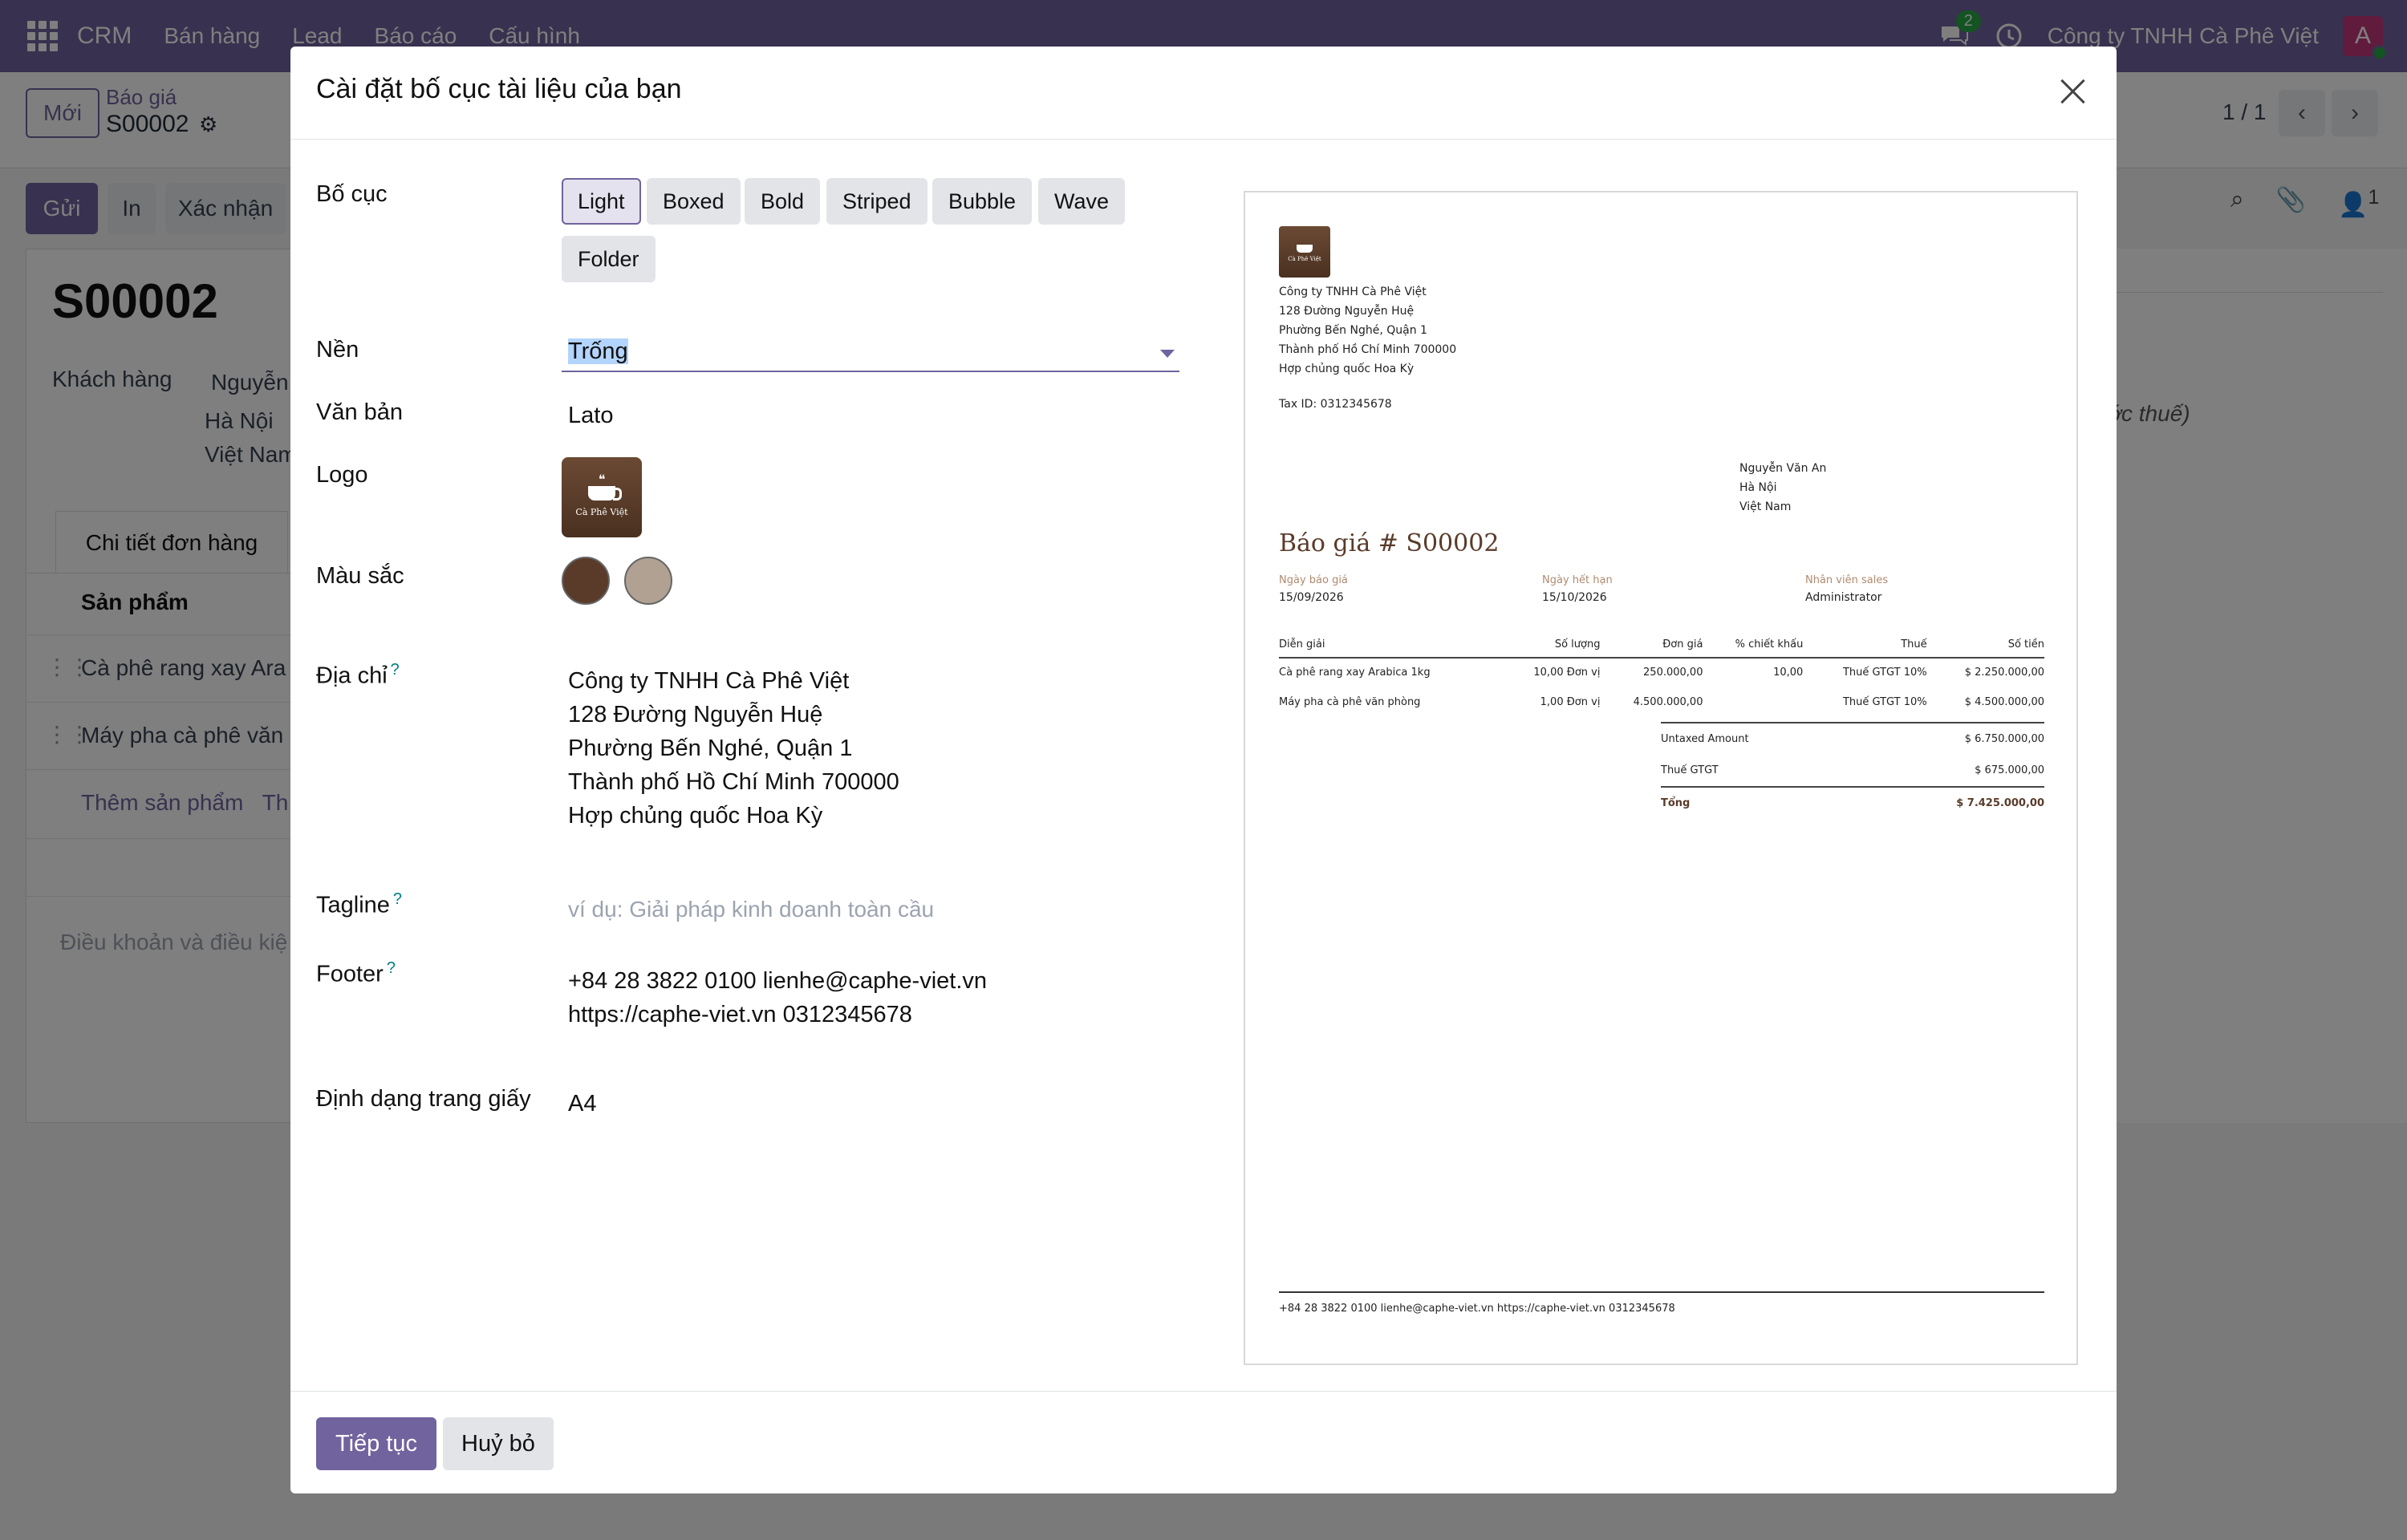  What do you see at coordinates (602, 201) in the screenshot?
I see `layout-option-light: Light` at bounding box center [602, 201].